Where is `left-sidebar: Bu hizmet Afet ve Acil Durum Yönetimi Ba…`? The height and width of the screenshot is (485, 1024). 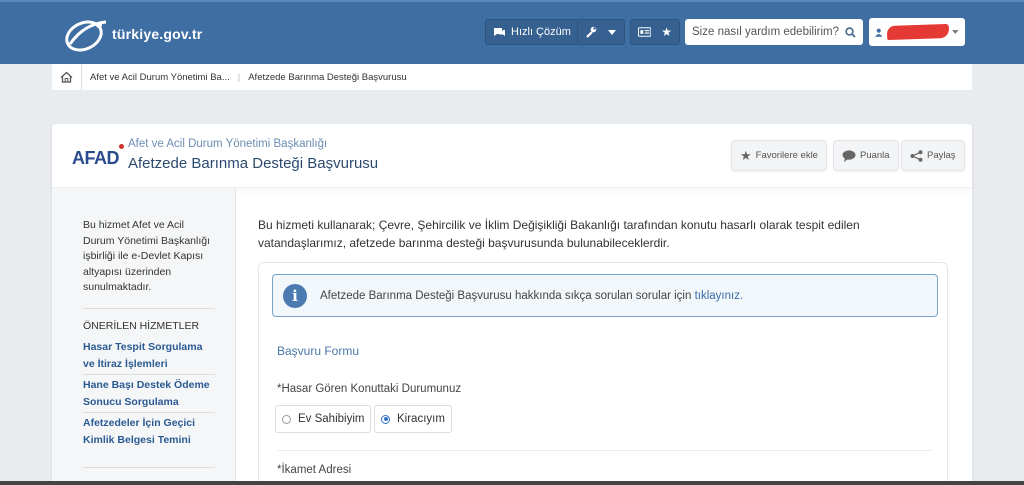
left-sidebar: Bu hizmet Afet ve Acil Durum Yönetimi Ba… is located at coordinates (144, 336).